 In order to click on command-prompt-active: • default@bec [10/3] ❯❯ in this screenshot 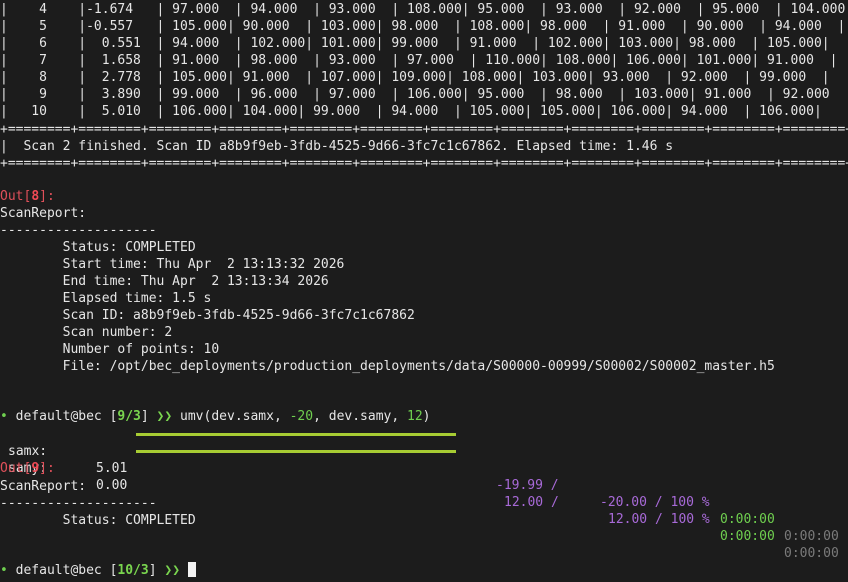, I will do `click(98, 570)`.